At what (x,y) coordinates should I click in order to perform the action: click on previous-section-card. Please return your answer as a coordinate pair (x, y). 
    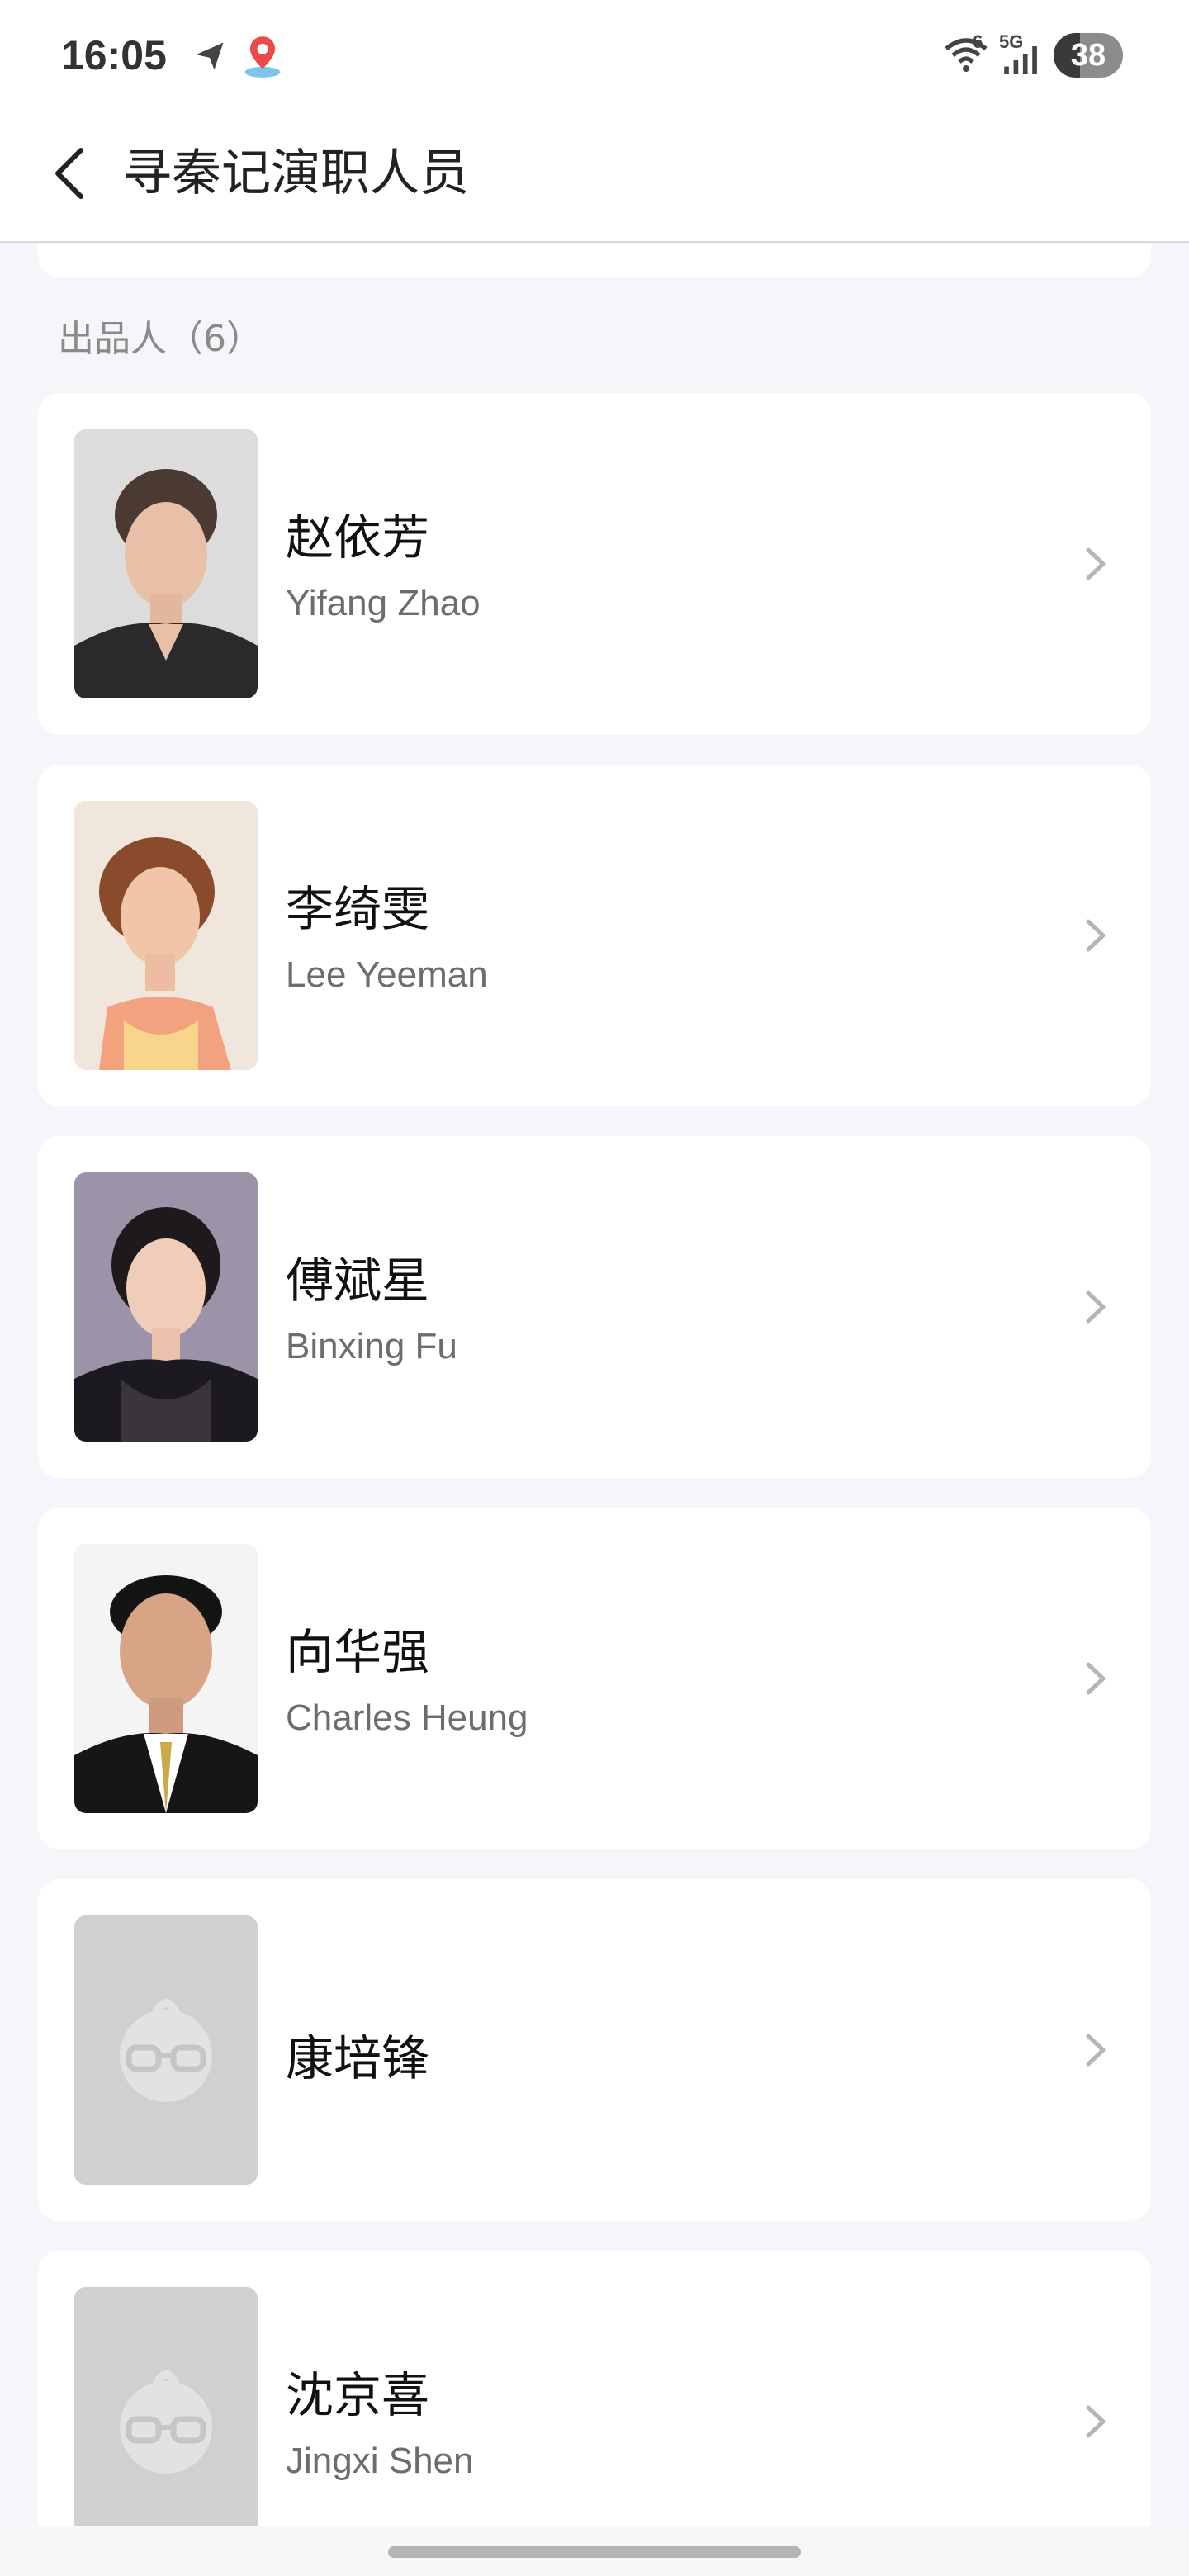
    Looking at the image, I should click on (594, 260).